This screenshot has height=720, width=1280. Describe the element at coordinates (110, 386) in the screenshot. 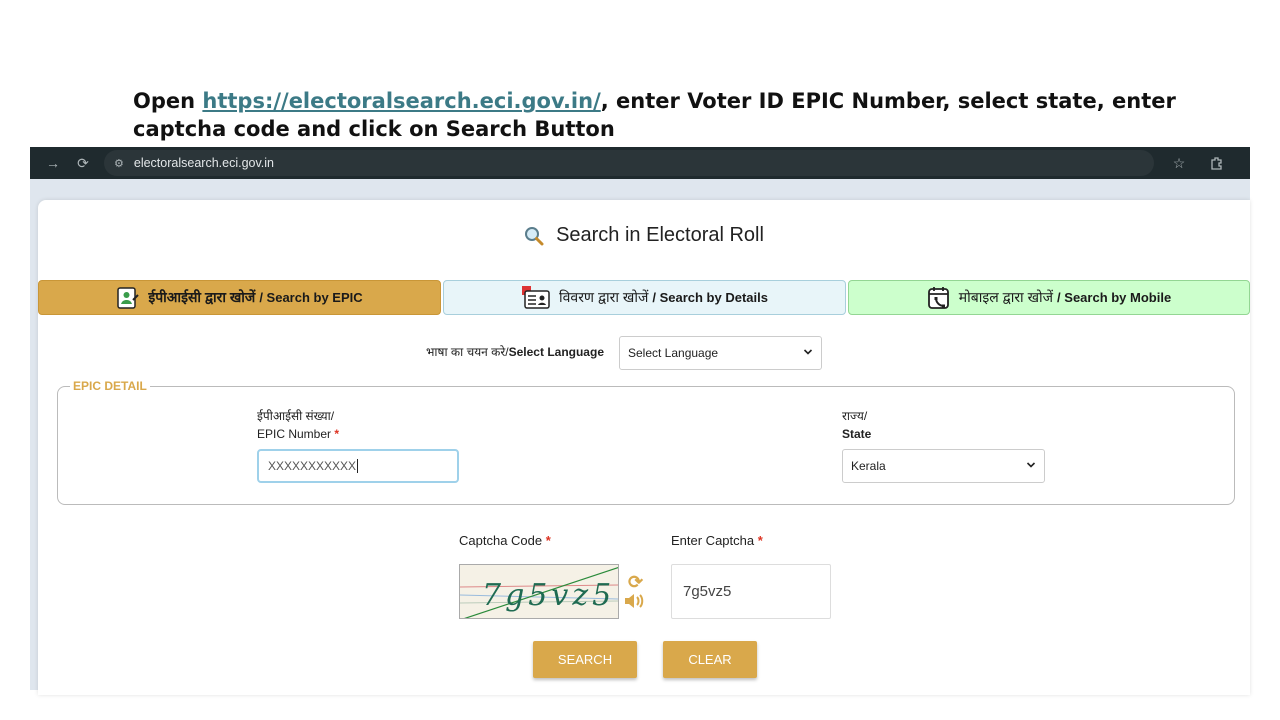

I see `epic-detail-legend: EPIC DETAIL` at that location.